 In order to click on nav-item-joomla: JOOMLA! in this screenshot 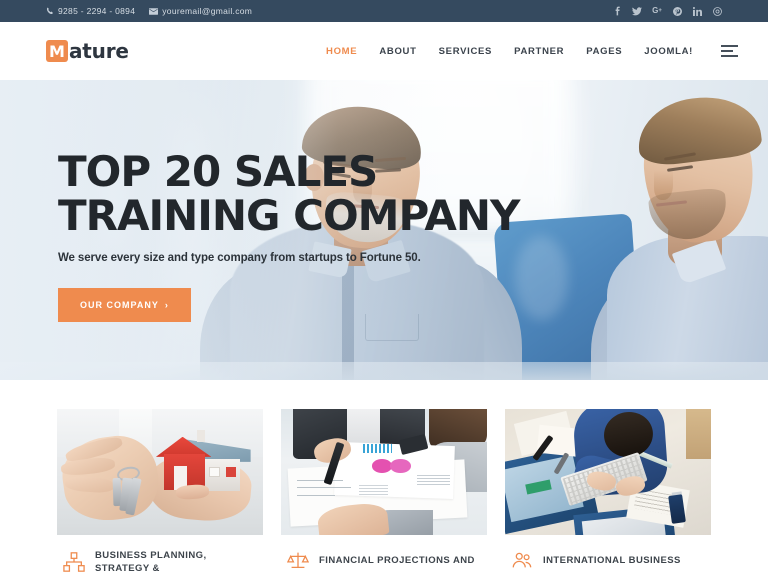, I will do `click(668, 51)`.